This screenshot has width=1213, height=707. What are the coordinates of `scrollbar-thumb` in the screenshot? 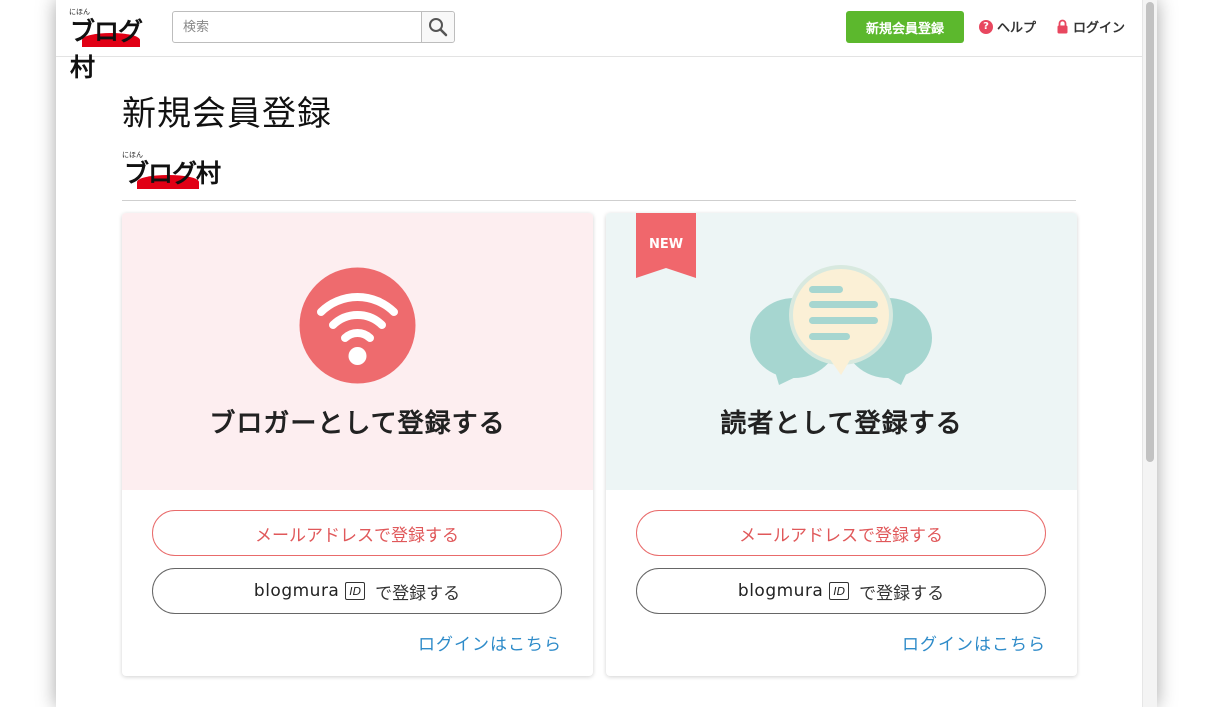 It's located at (1150, 232).